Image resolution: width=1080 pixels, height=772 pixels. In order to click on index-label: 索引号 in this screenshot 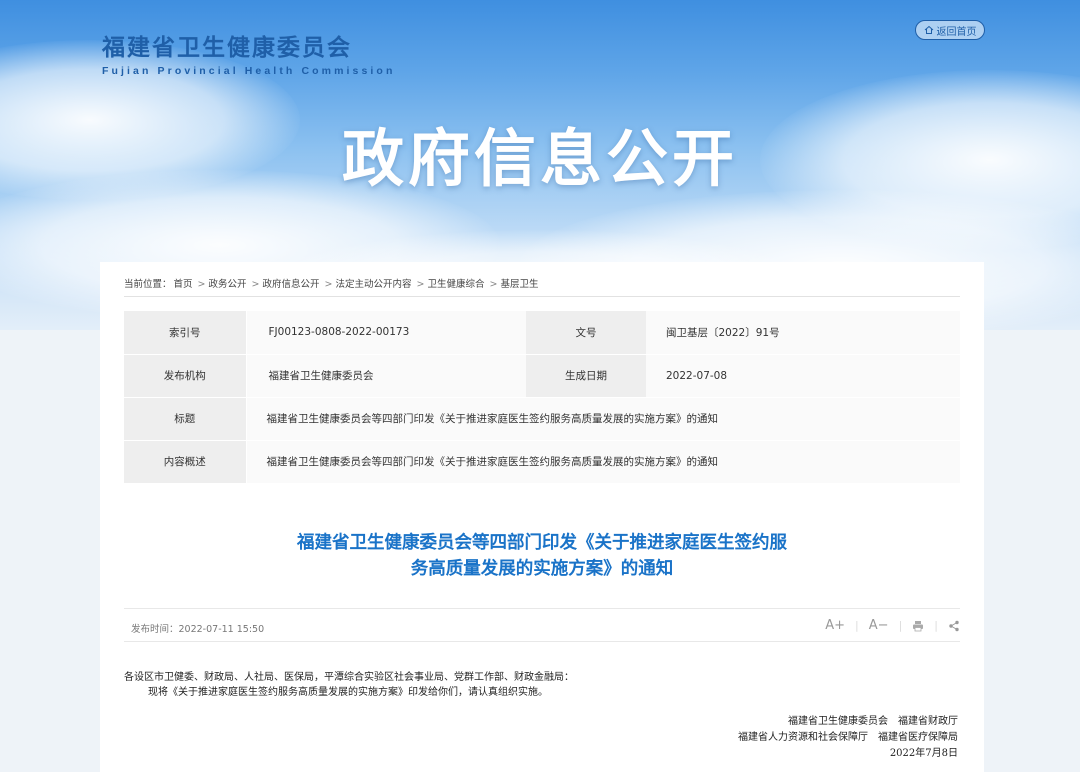, I will do `click(185, 333)`.